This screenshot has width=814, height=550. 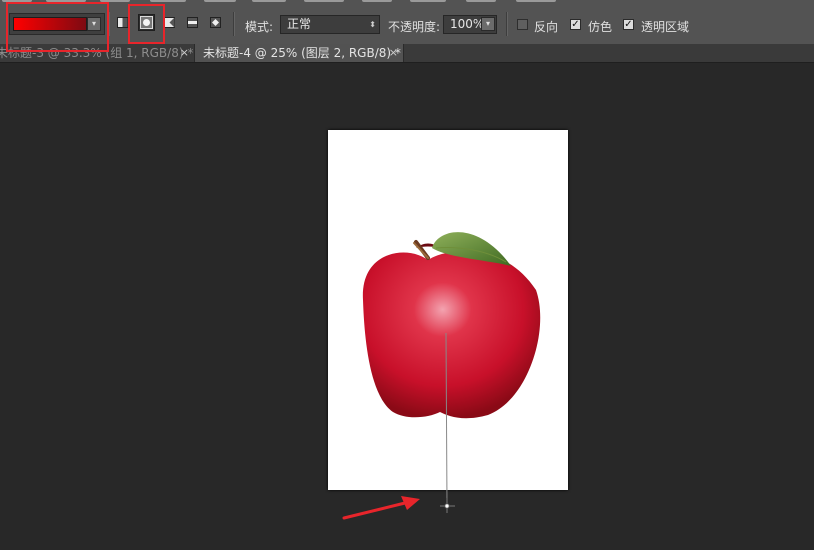 What do you see at coordinates (146, 24) in the screenshot?
I see `highlight-box-radial-option` at bounding box center [146, 24].